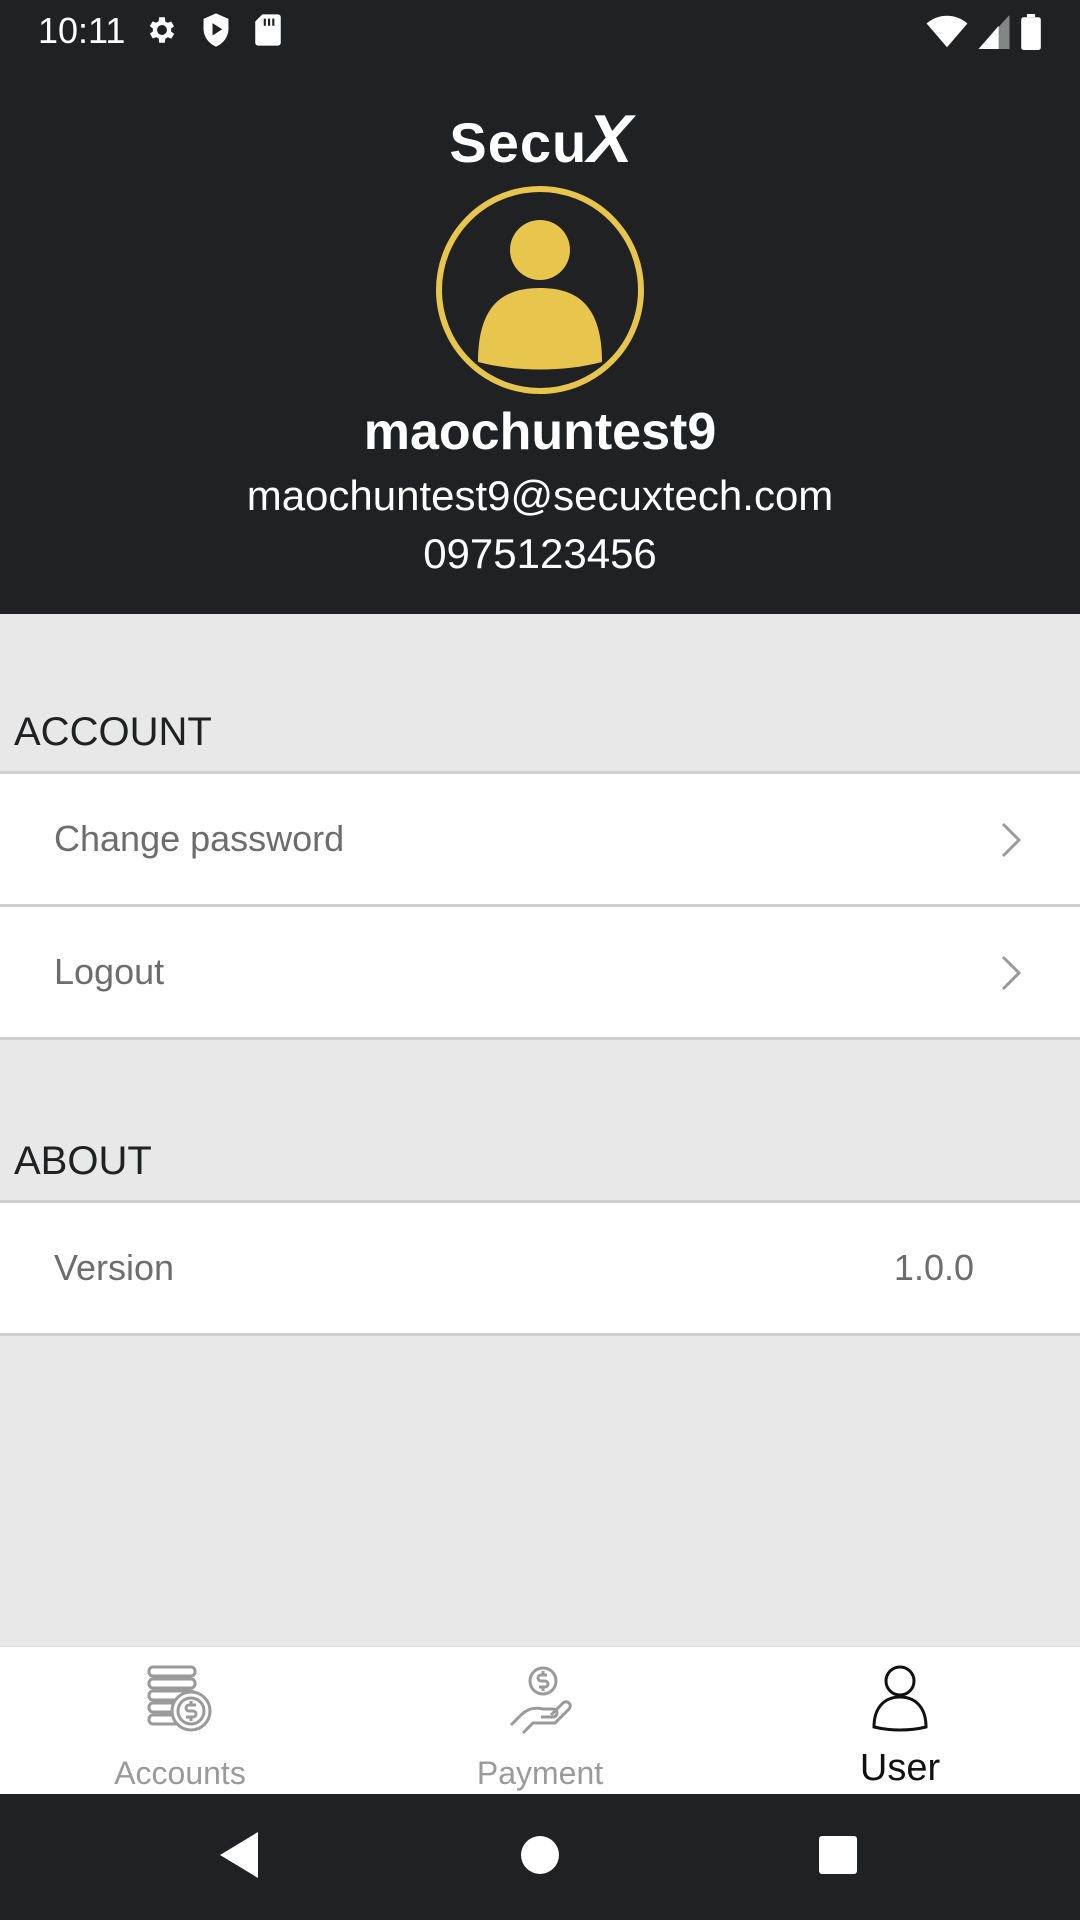  I want to click on signal-icon, so click(994, 32).